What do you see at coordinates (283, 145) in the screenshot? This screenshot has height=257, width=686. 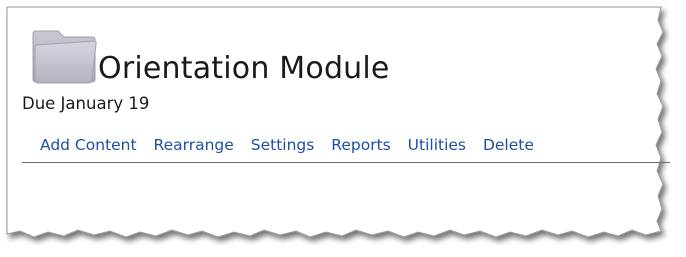 I see `settings-link: Settings` at bounding box center [283, 145].